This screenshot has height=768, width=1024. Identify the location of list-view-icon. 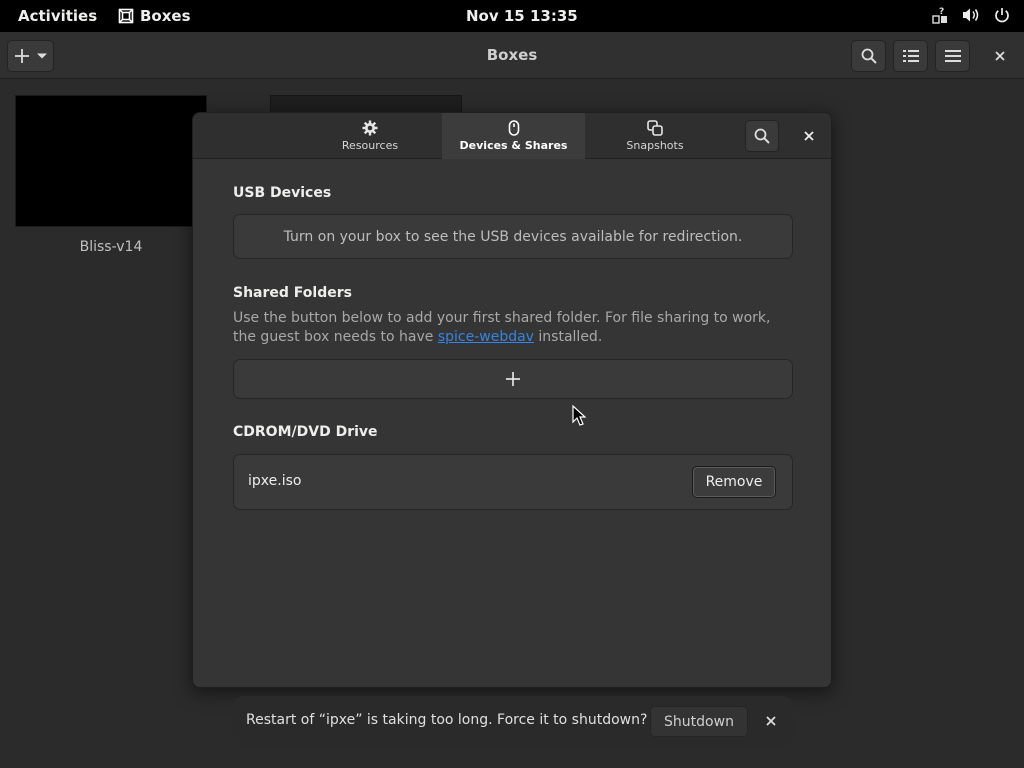
(910, 56).